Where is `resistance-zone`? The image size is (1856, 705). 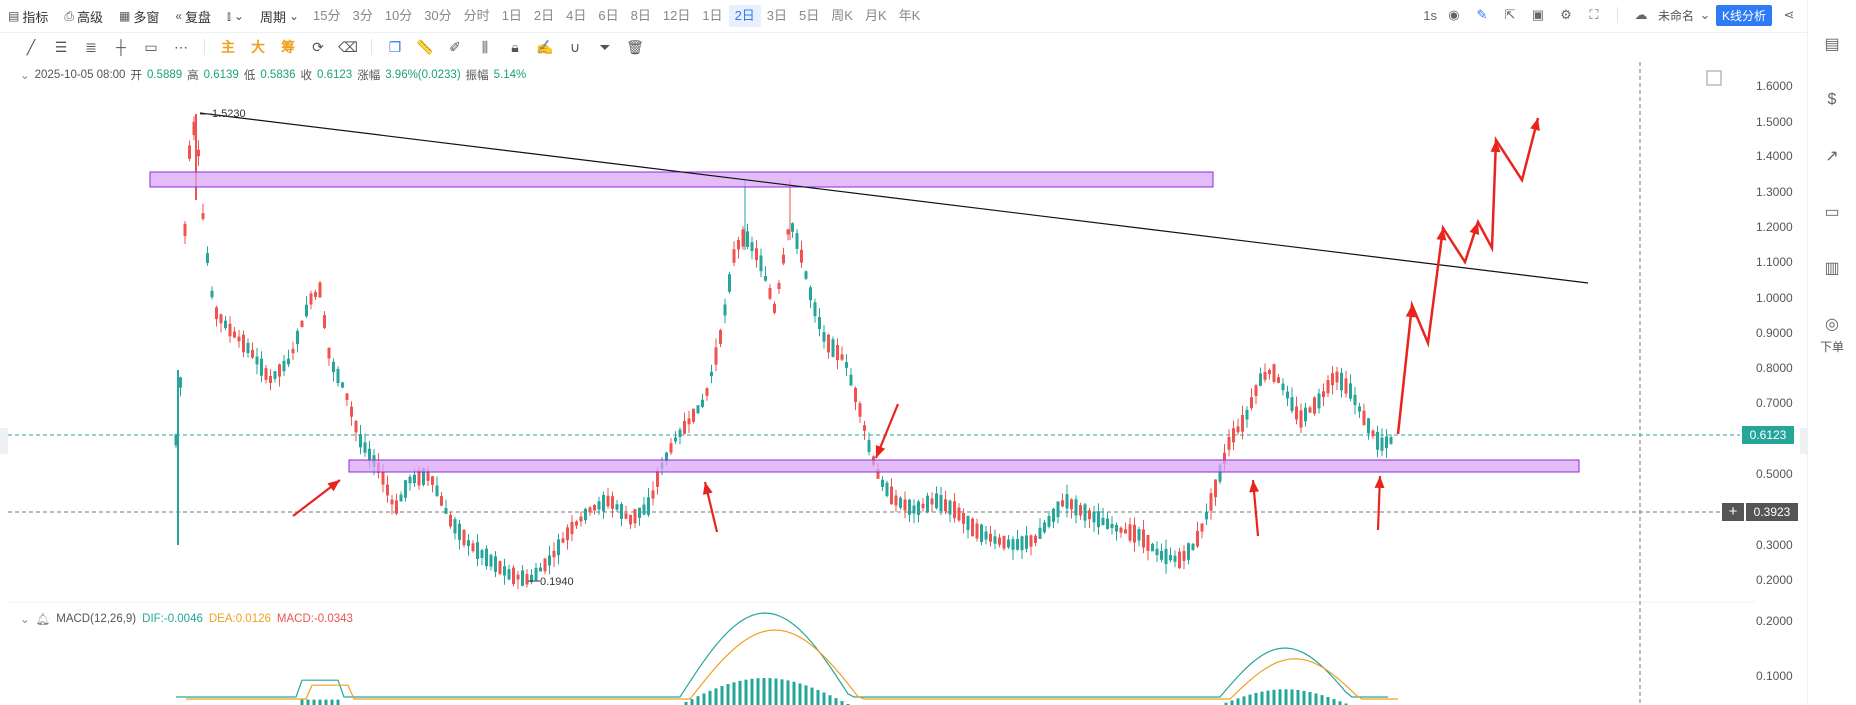 resistance-zone is located at coordinates (681, 179).